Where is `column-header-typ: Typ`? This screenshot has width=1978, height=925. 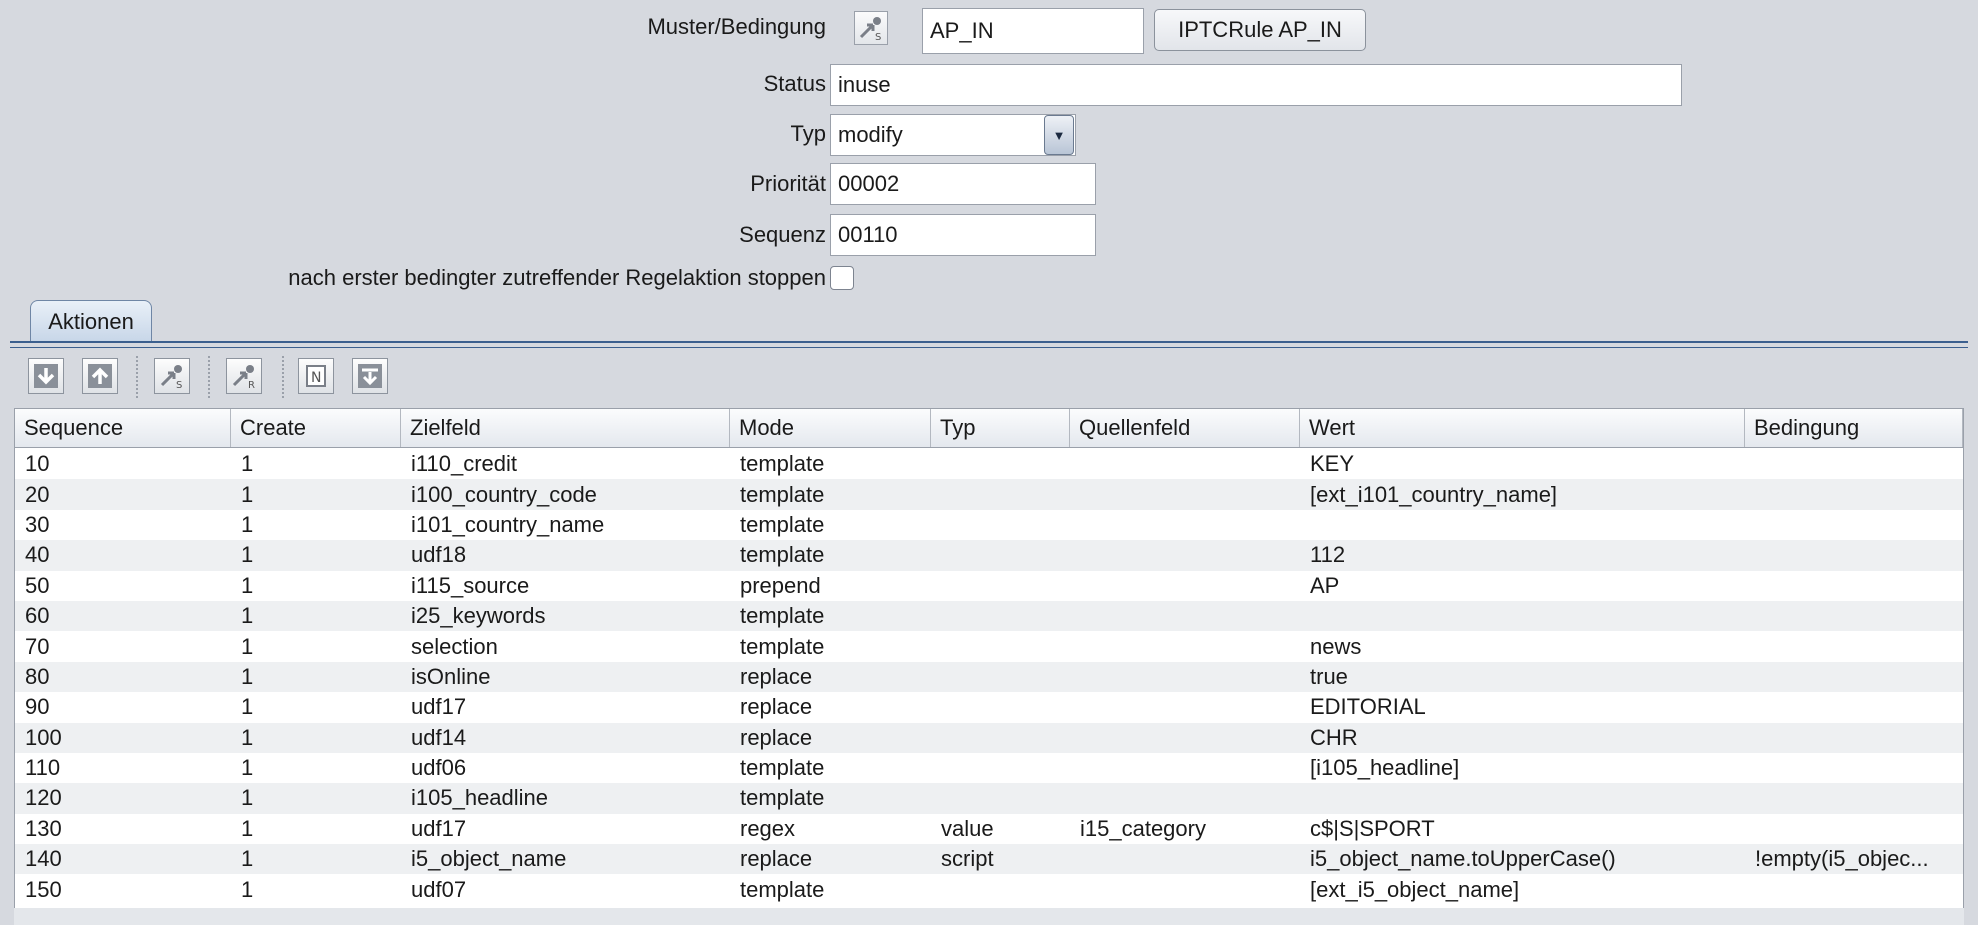
column-header-typ: Typ is located at coordinates (1000, 428).